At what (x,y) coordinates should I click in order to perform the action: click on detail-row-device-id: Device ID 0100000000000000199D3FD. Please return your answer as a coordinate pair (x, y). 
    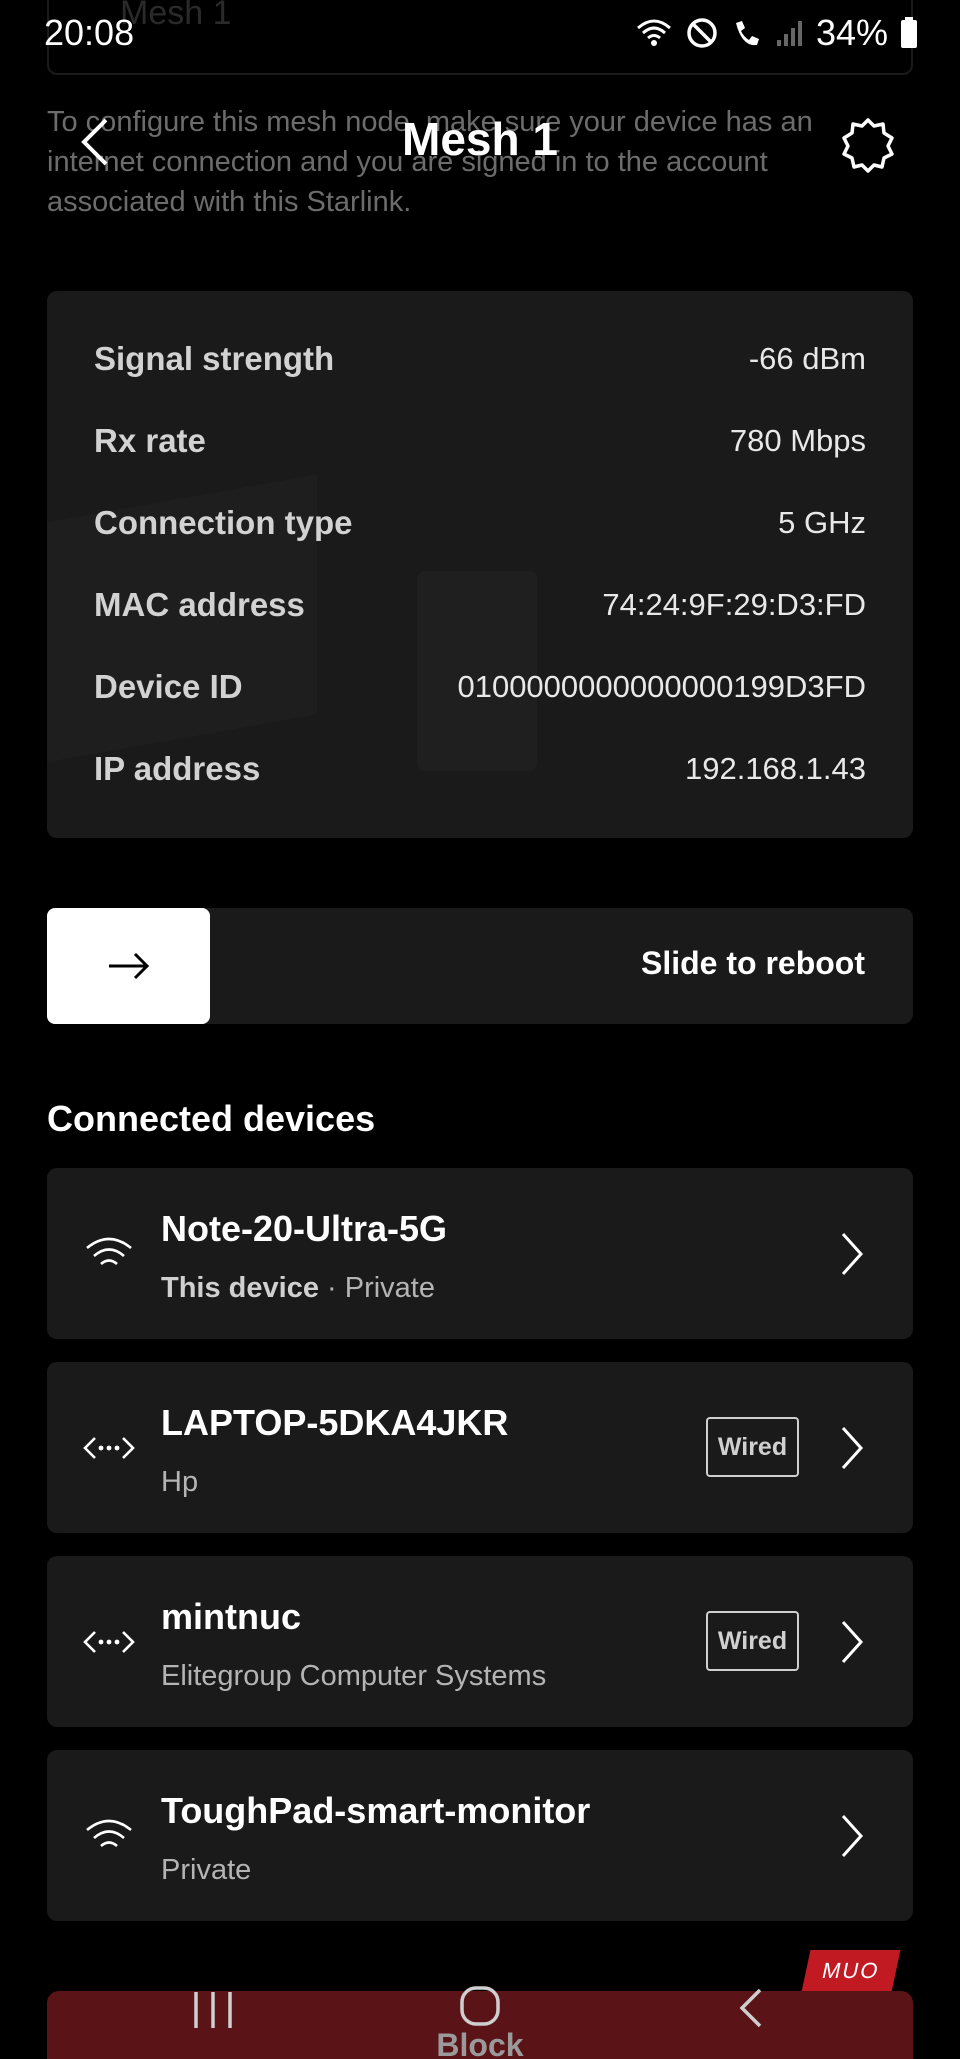
    Looking at the image, I should click on (480, 687).